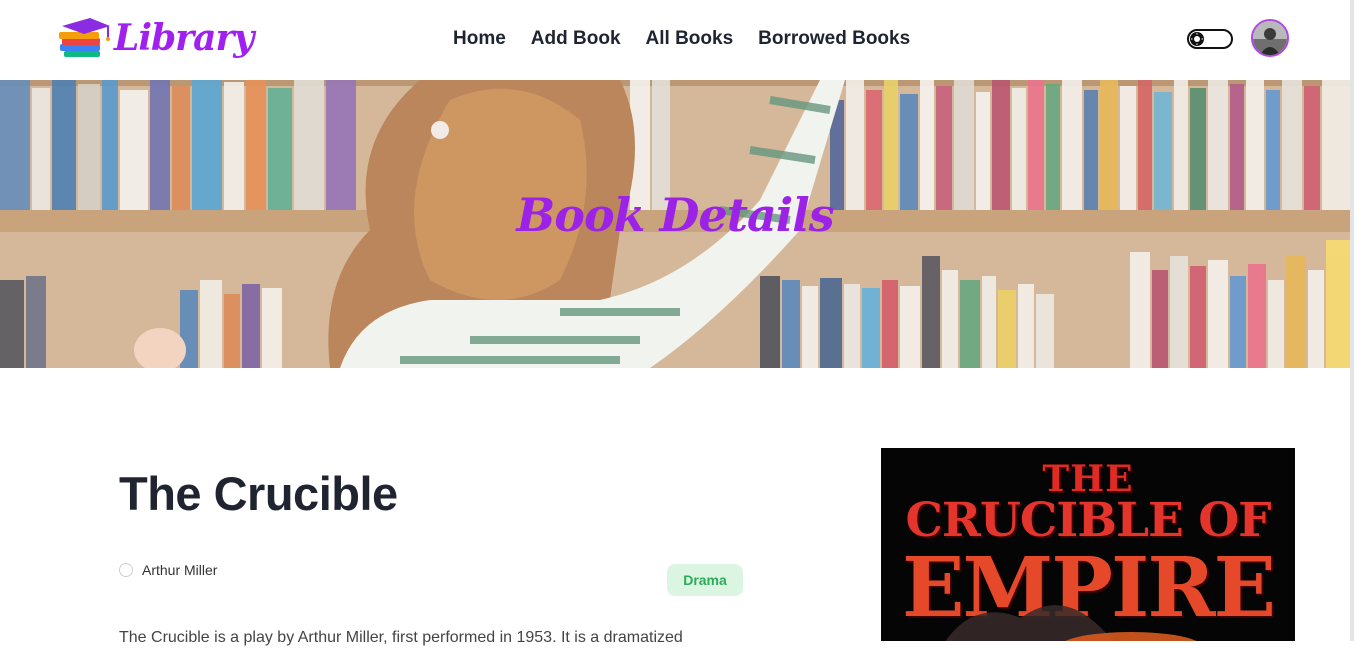 Image resolution: width=1354 pixels, height=649 pixels. What do you see at coordinates (1071, 623) in the screenshot?
I see `cover-art-graphic` at bounding box center [1071, 623].